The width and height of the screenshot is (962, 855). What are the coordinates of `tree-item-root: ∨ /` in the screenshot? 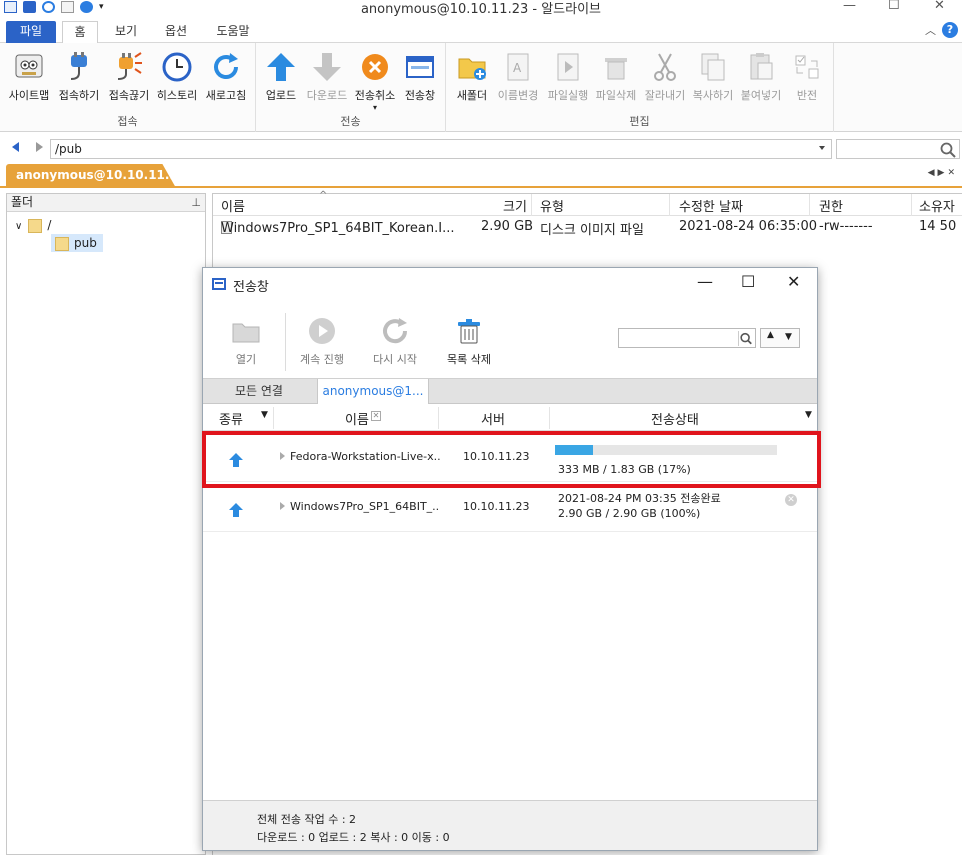 It's located at (33, 225).